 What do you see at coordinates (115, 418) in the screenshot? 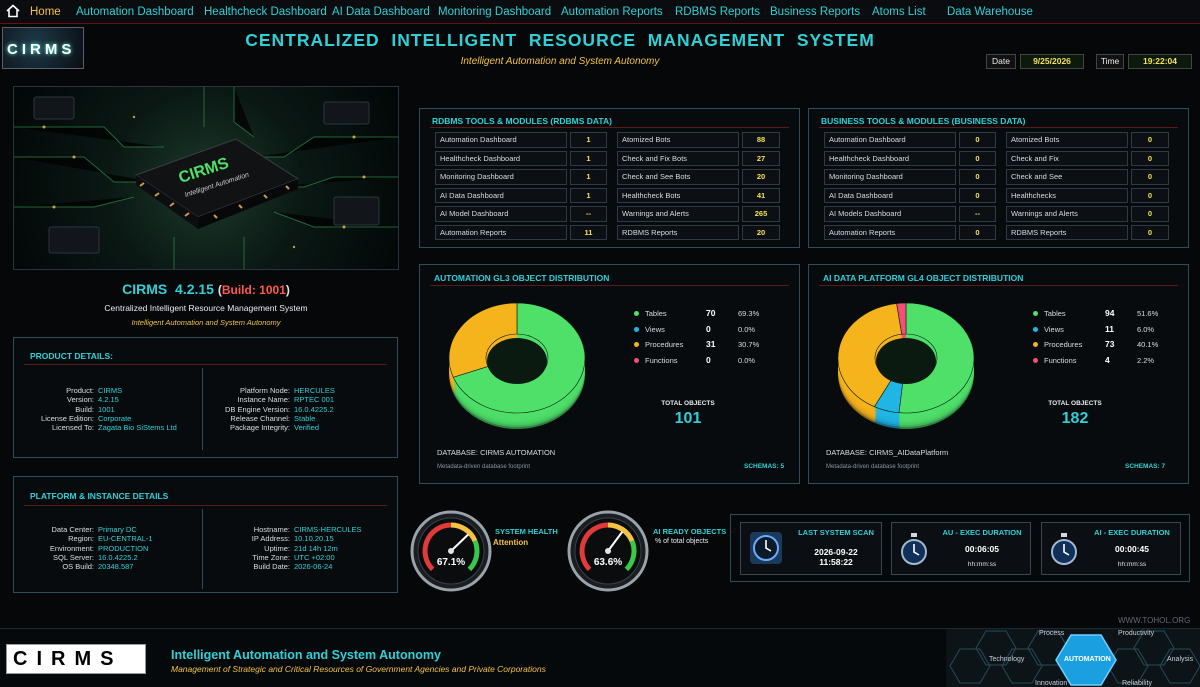
I see `kv-value: Corporate` at bounding box center [115, 418].